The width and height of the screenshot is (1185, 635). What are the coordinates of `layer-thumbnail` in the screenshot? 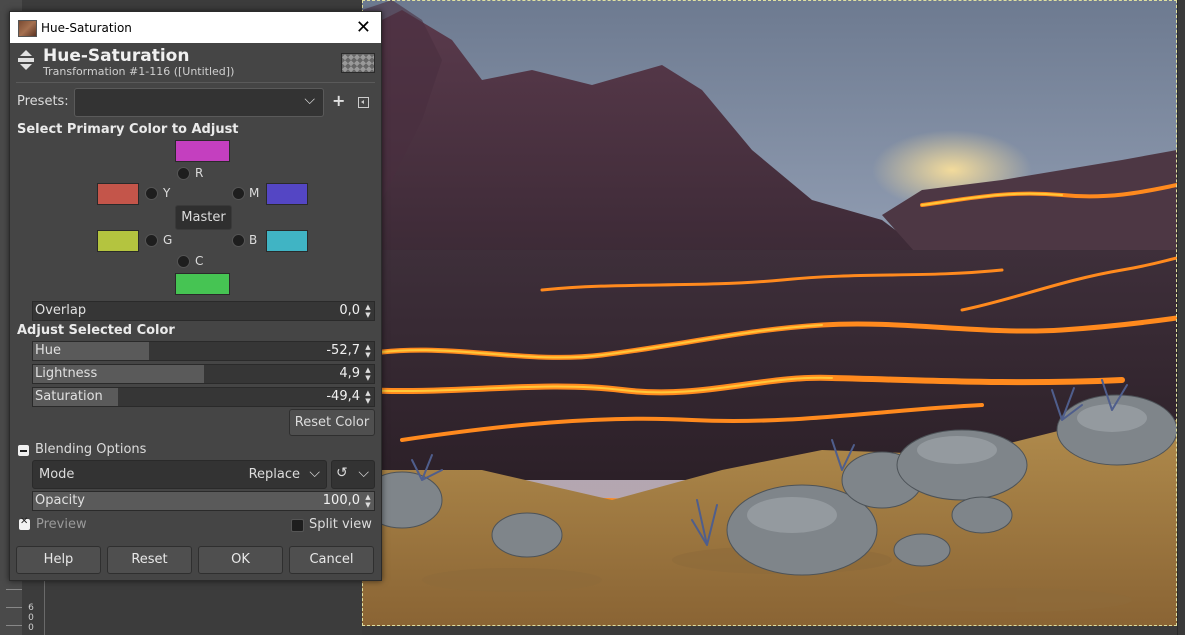 It's located at (358, 63).